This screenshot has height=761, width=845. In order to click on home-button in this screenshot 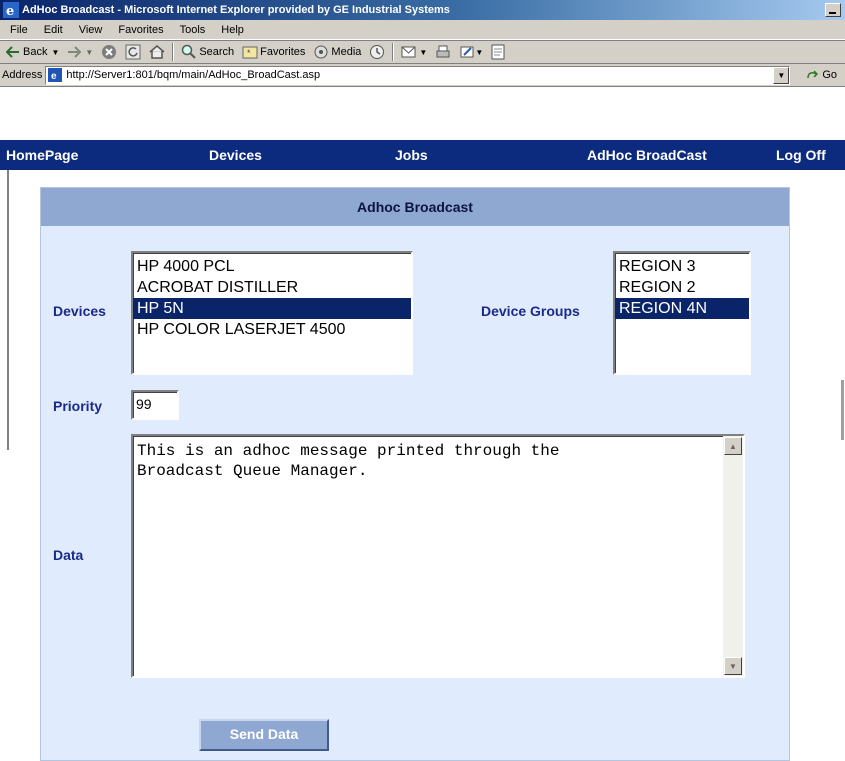, I will do `click(157, 52)`.